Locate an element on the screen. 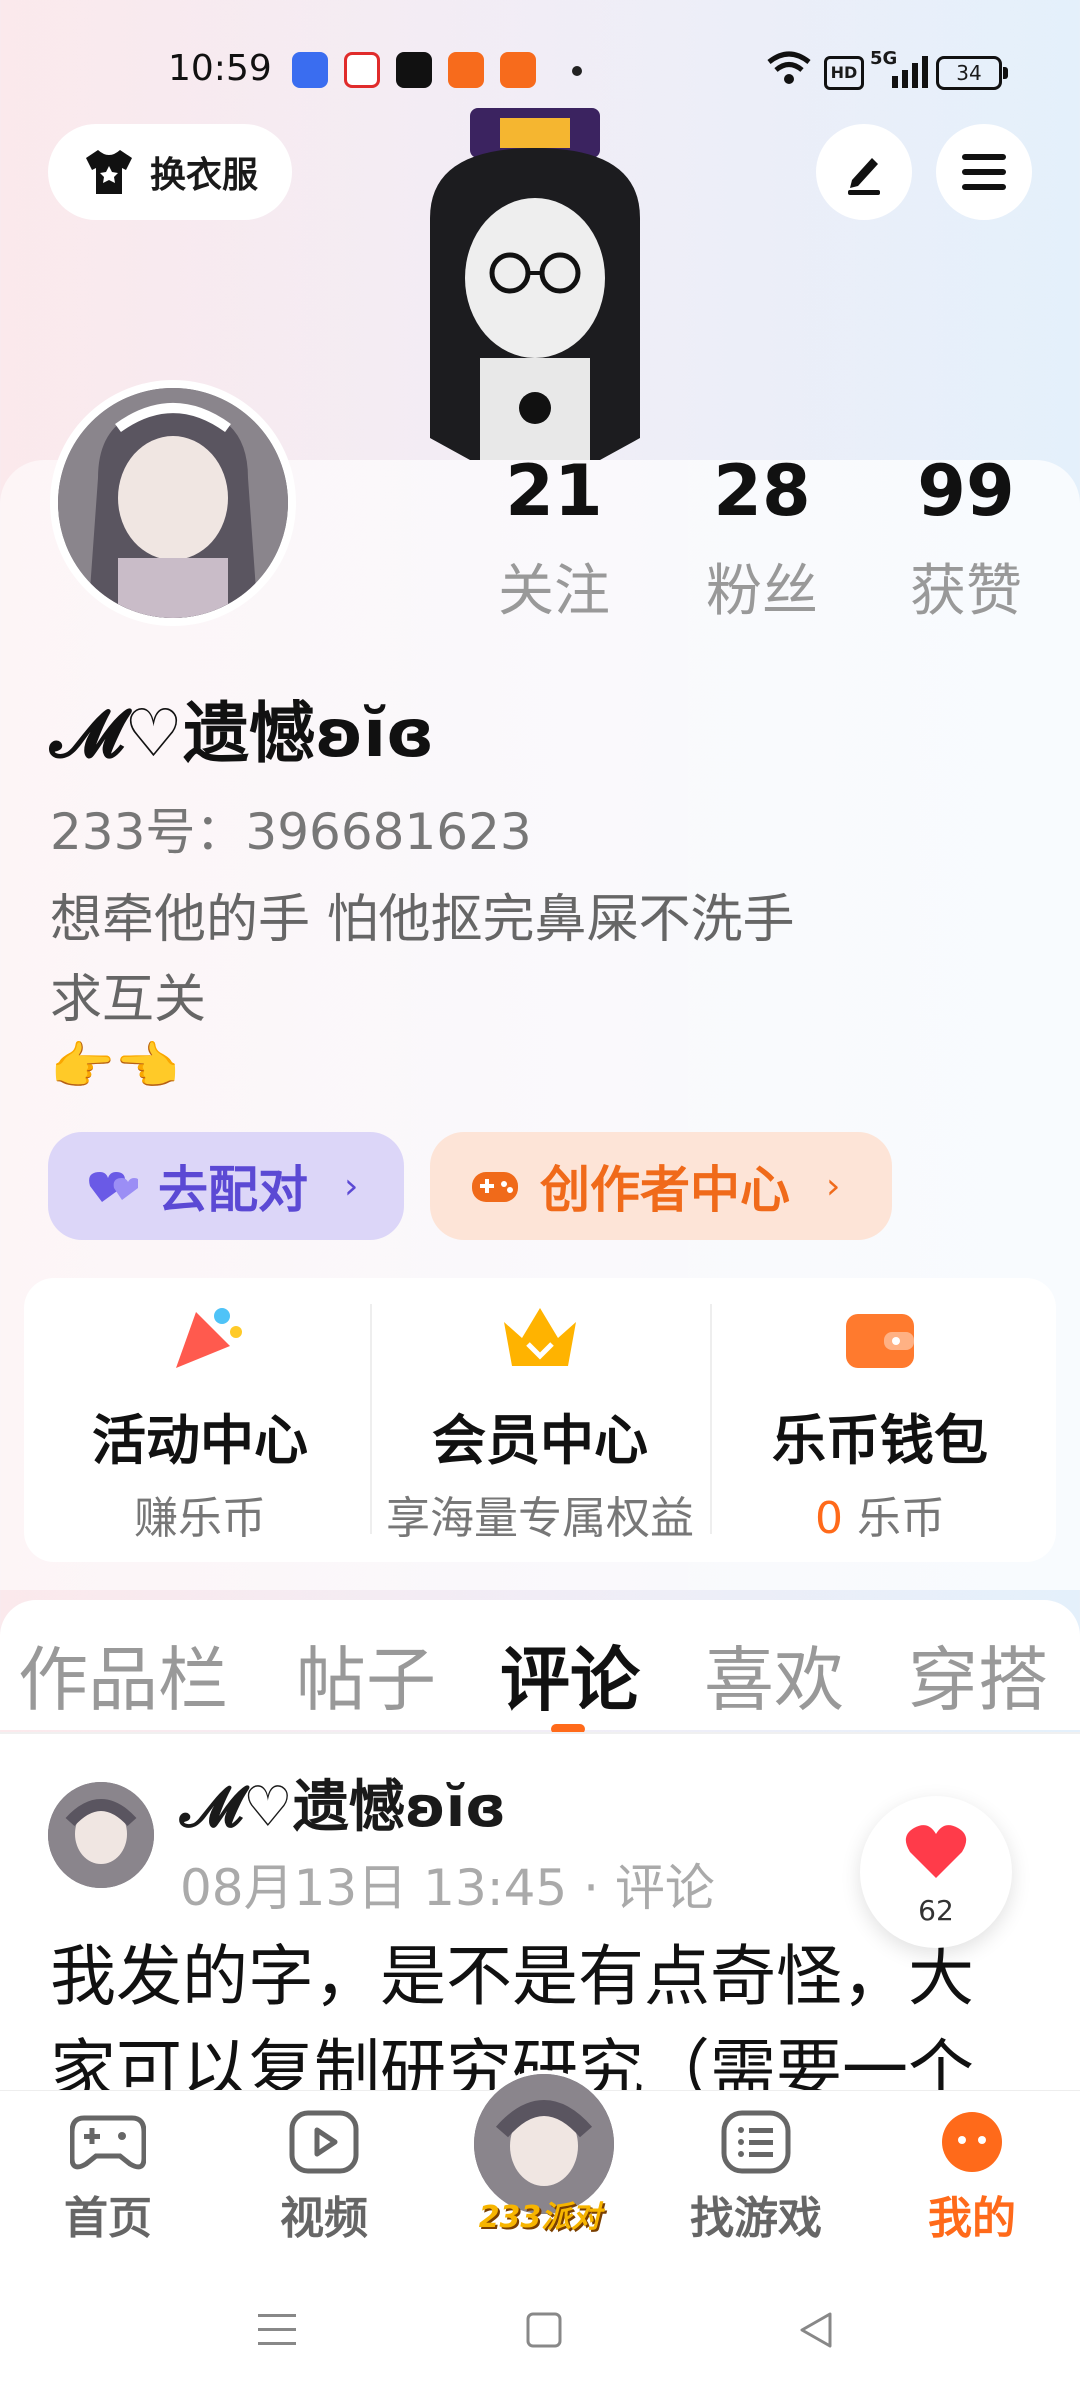 The height and width of the screenshot is (2401, 1080). match-label: 去配对 is located at coordinates (233, 1190).